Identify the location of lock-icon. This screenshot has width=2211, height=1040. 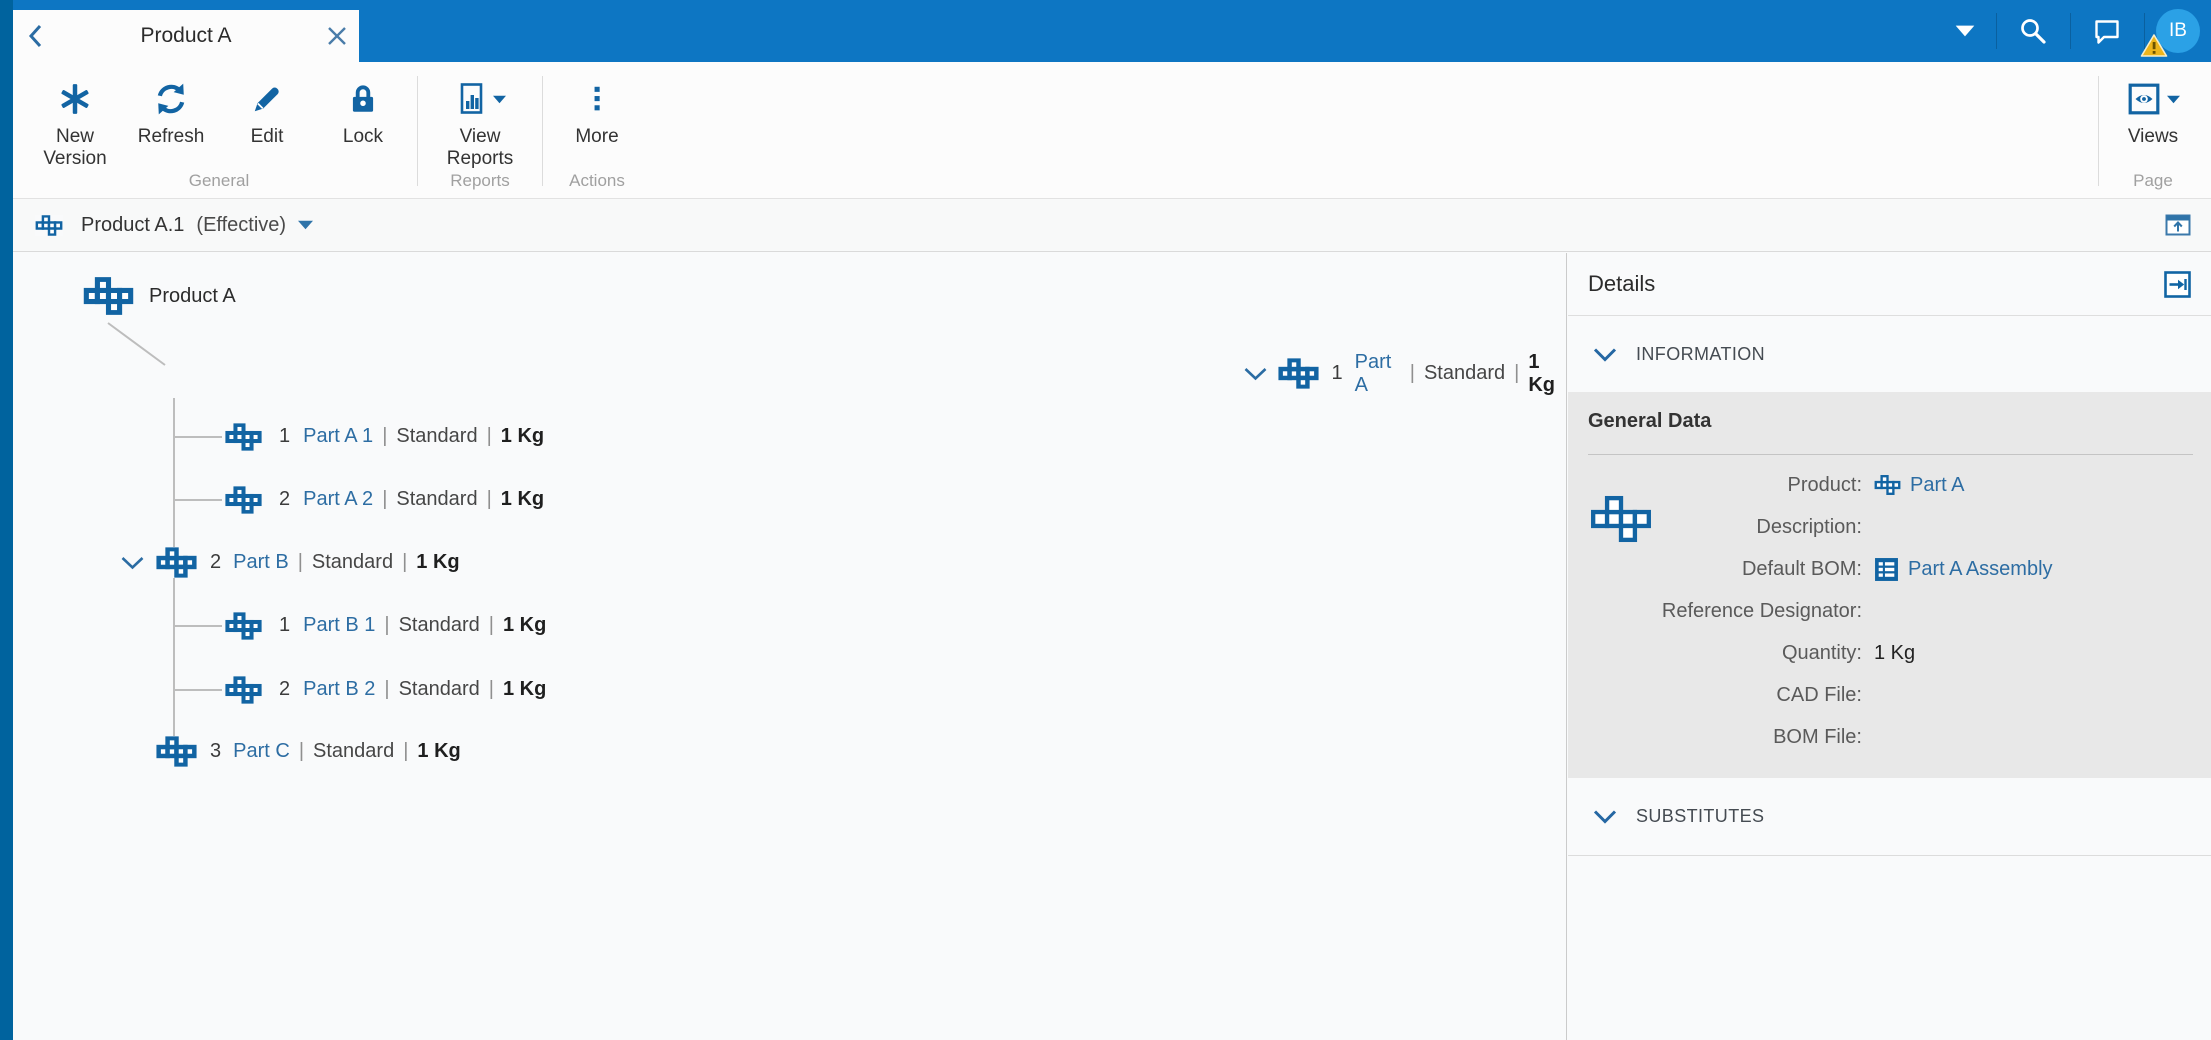
(363, 98).